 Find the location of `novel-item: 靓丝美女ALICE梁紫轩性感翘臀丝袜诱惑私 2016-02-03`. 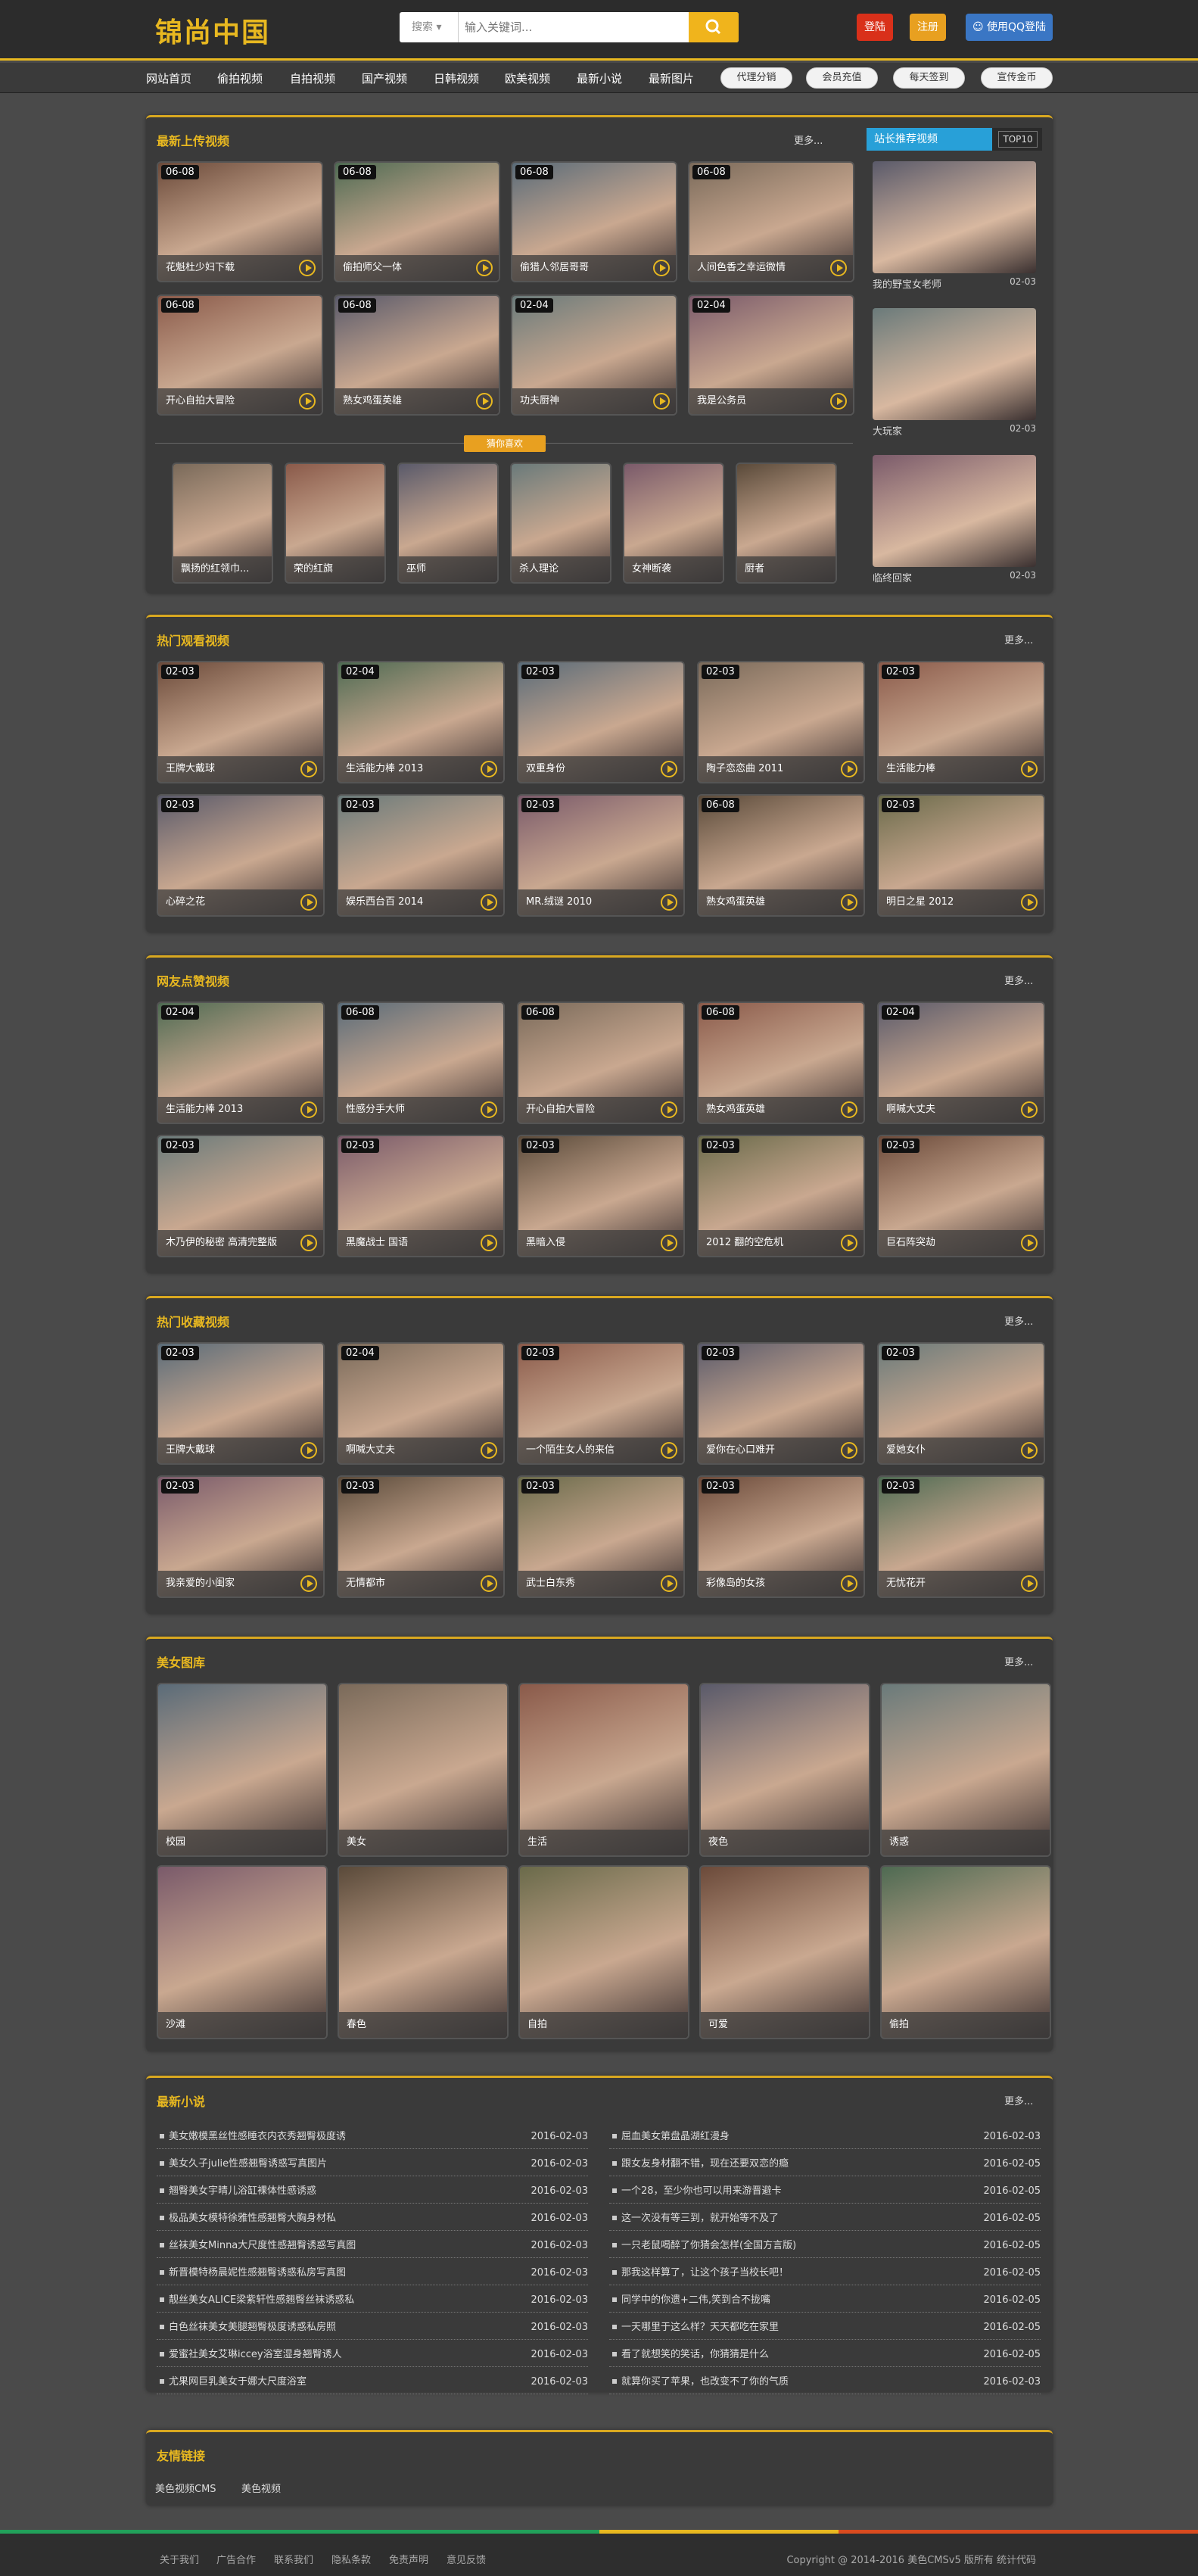

novel-item: 靓丝美女ALICE梁紫轩性感翘臀丝袜诱惑私 2016-02-03 is located at coordinates (372, 2300).